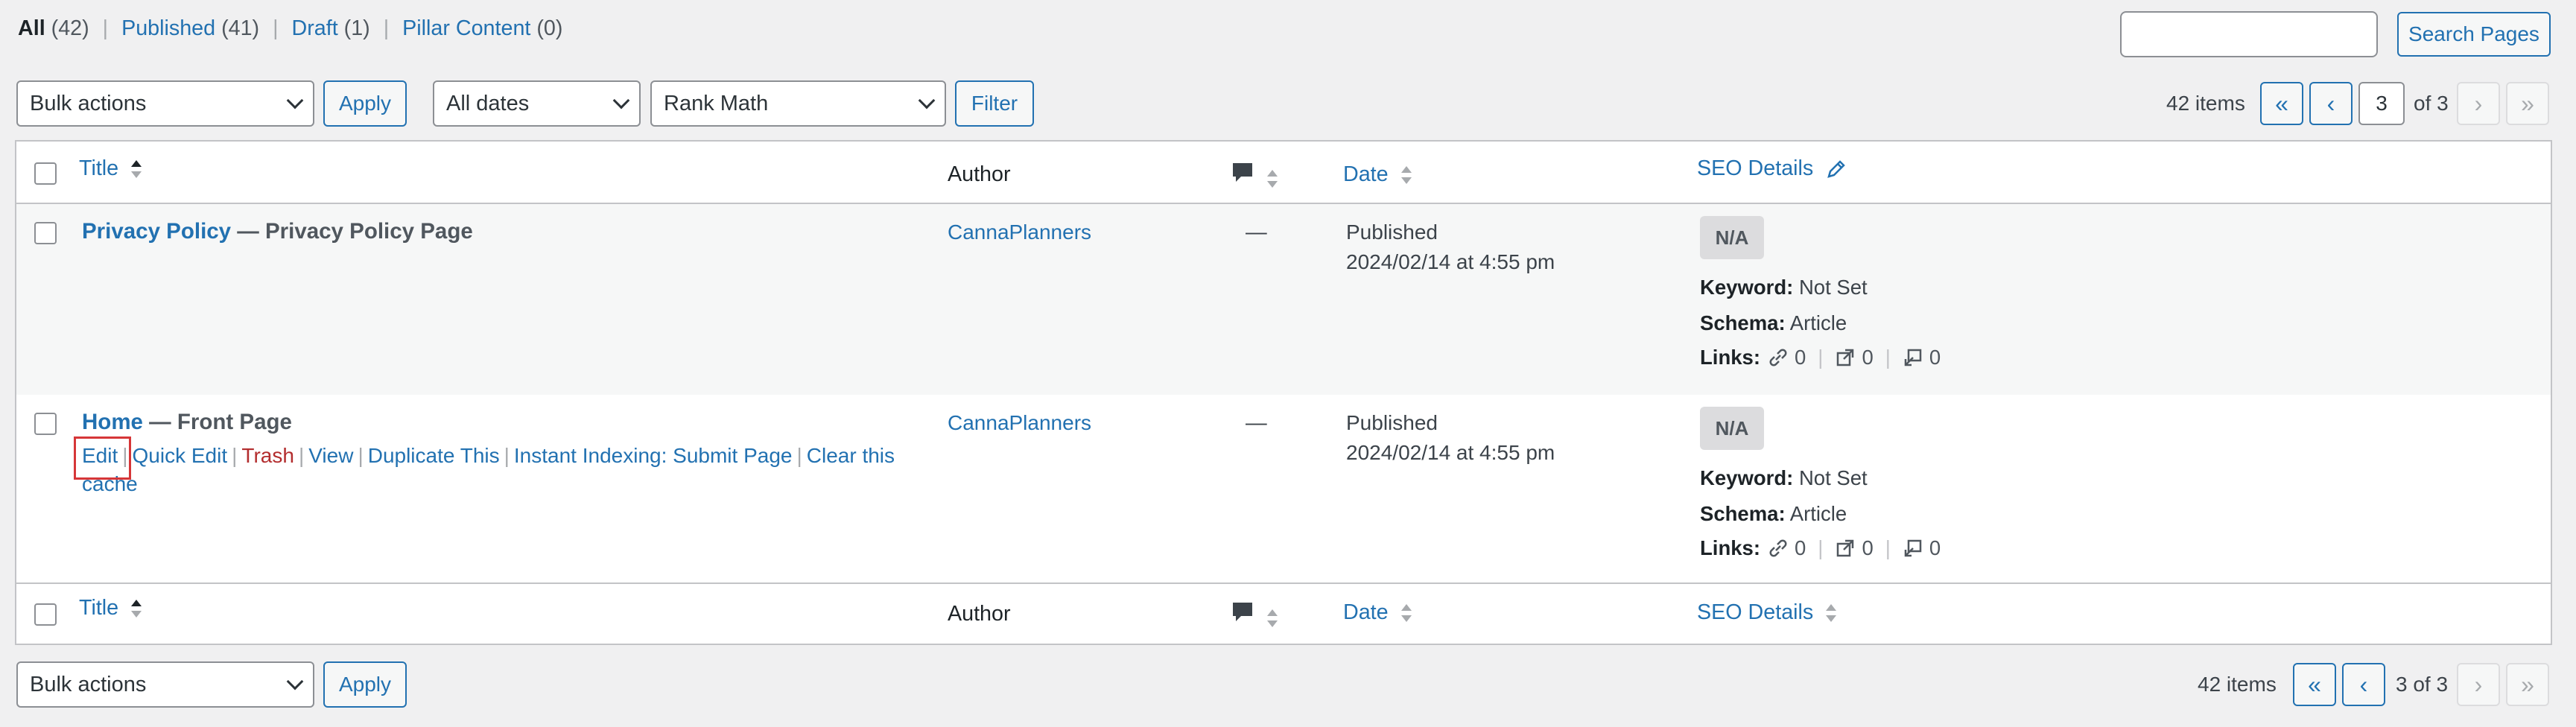 The height and width of the screenshot is (727, 2576). I want to click on first-page-button-bottom: «, so click(2314, 684).